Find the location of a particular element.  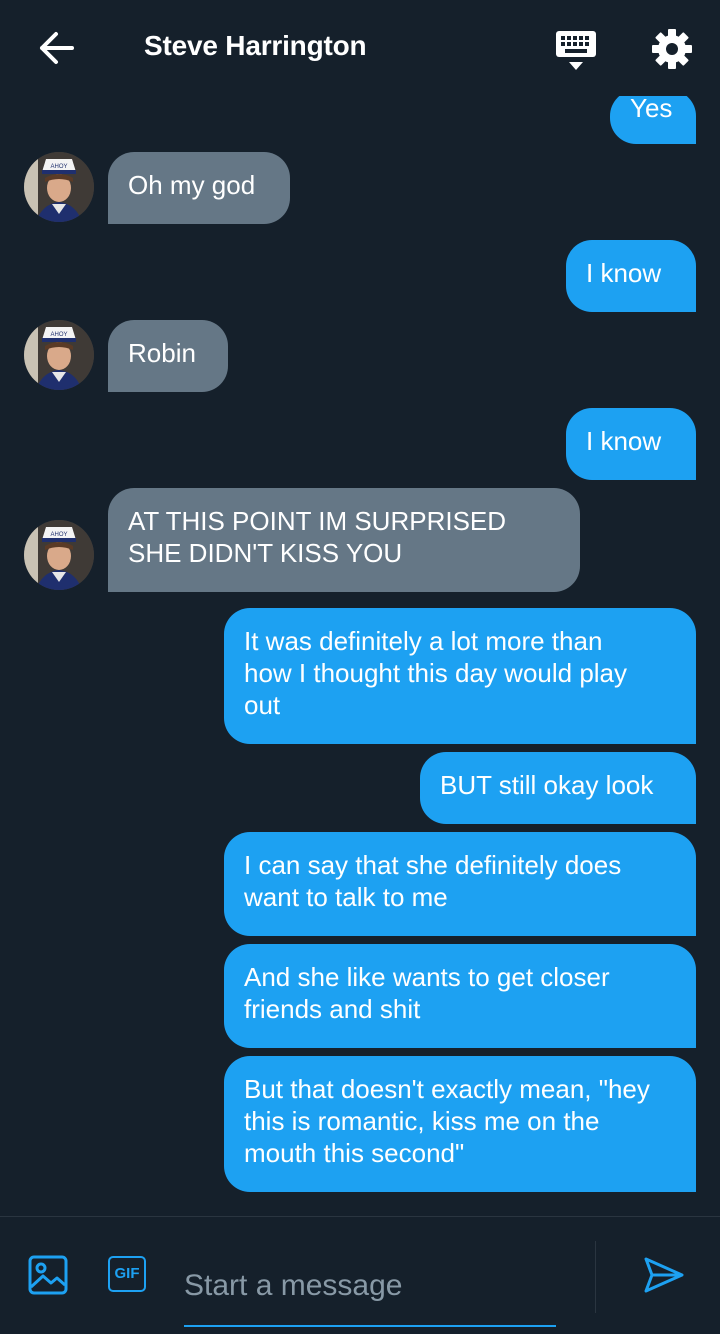

arrow-left-icon is located at coordinates (57, 48).